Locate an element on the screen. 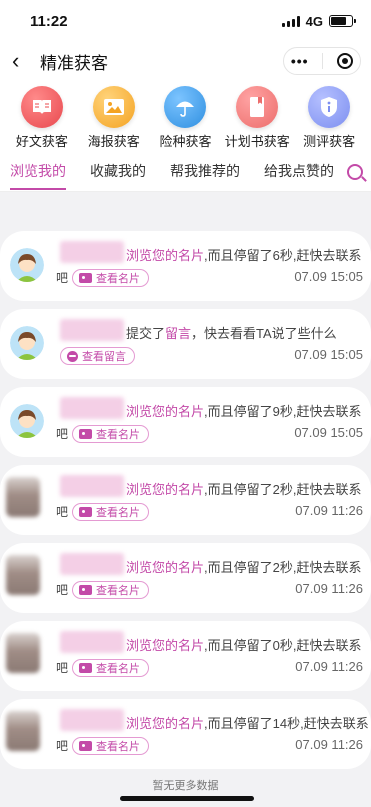 This screenshot has width=371, height=807. battery-icon is located at coordinates (342, 21).